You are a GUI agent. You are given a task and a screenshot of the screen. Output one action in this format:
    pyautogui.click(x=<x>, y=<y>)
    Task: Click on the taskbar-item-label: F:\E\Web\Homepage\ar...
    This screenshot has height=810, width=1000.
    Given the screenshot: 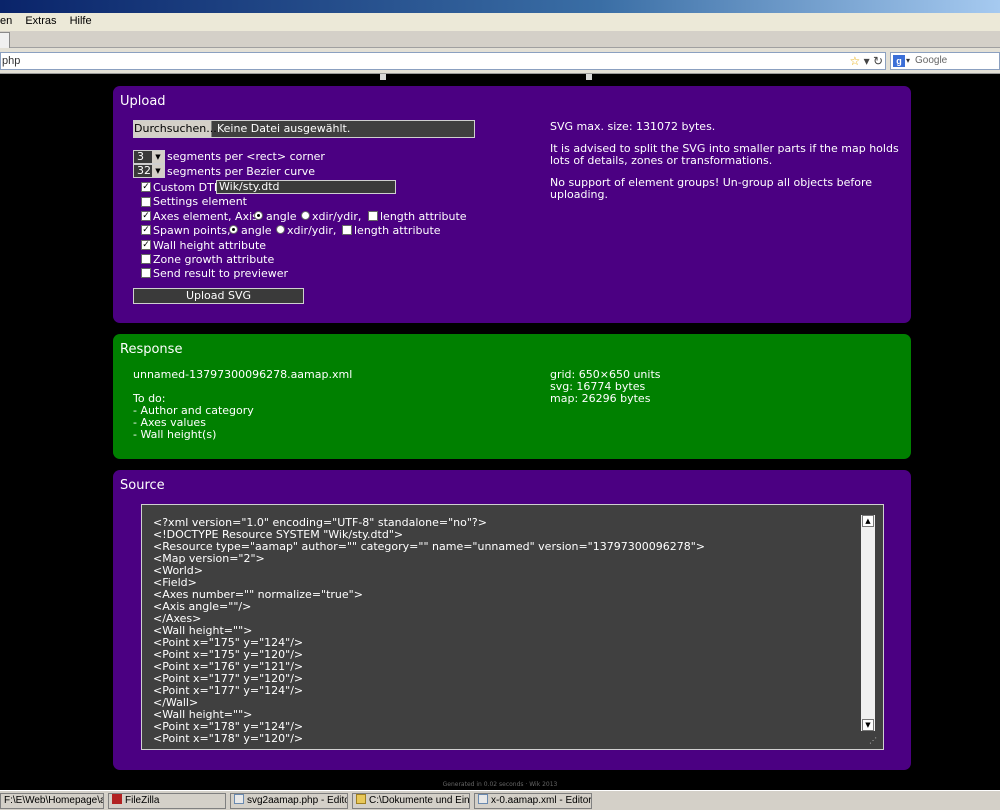 What is the action you would take?
    pyautogui.click(x=53, y=800)
    